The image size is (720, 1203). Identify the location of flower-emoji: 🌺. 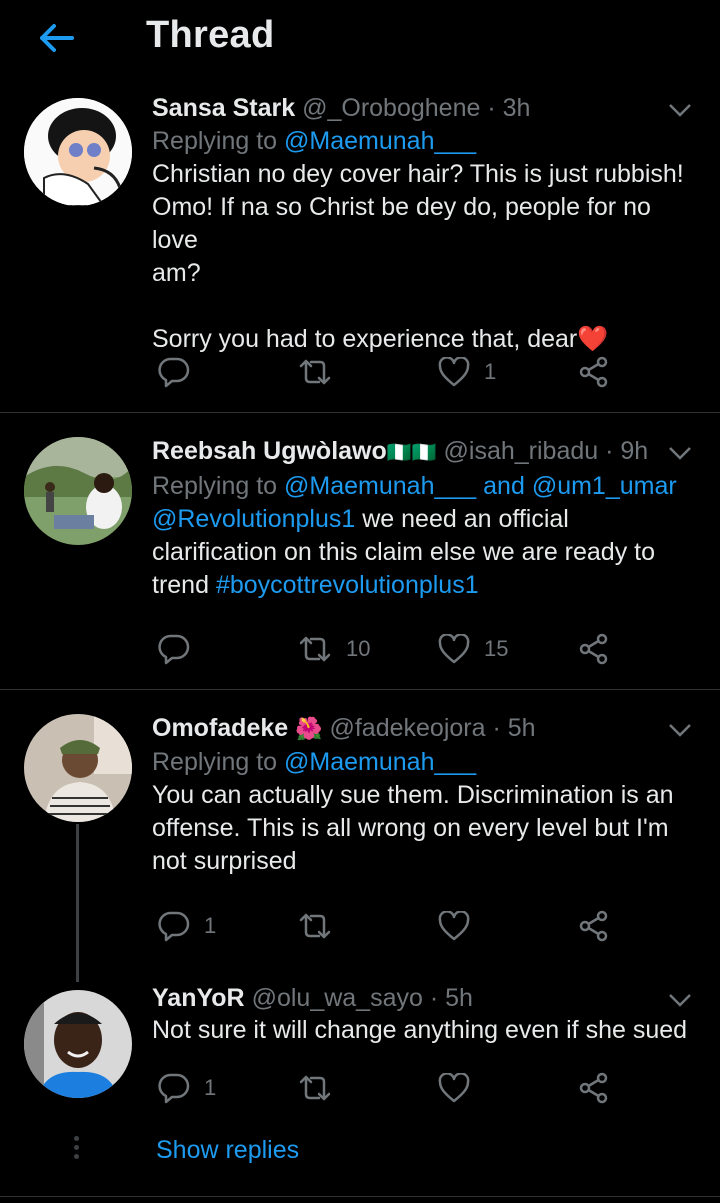
(309, 728).